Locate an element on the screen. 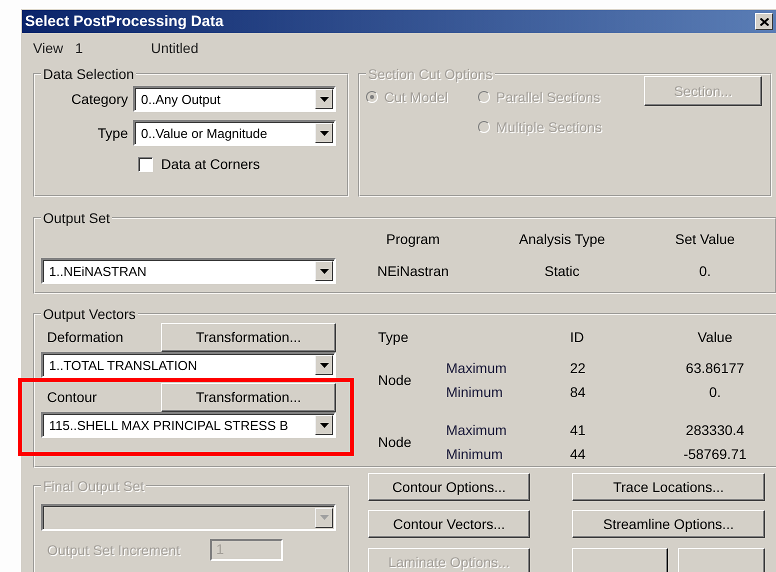 The width and height of the screenshot is (776, 572). value-text: 283330.4 is located at coordinates (715, 430).